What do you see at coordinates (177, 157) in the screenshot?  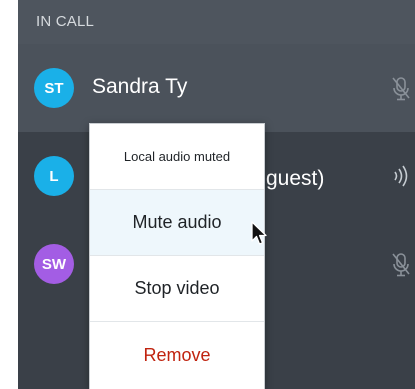 I see `menu-status-text: Local audio muted` at bounding box center [177, 157].